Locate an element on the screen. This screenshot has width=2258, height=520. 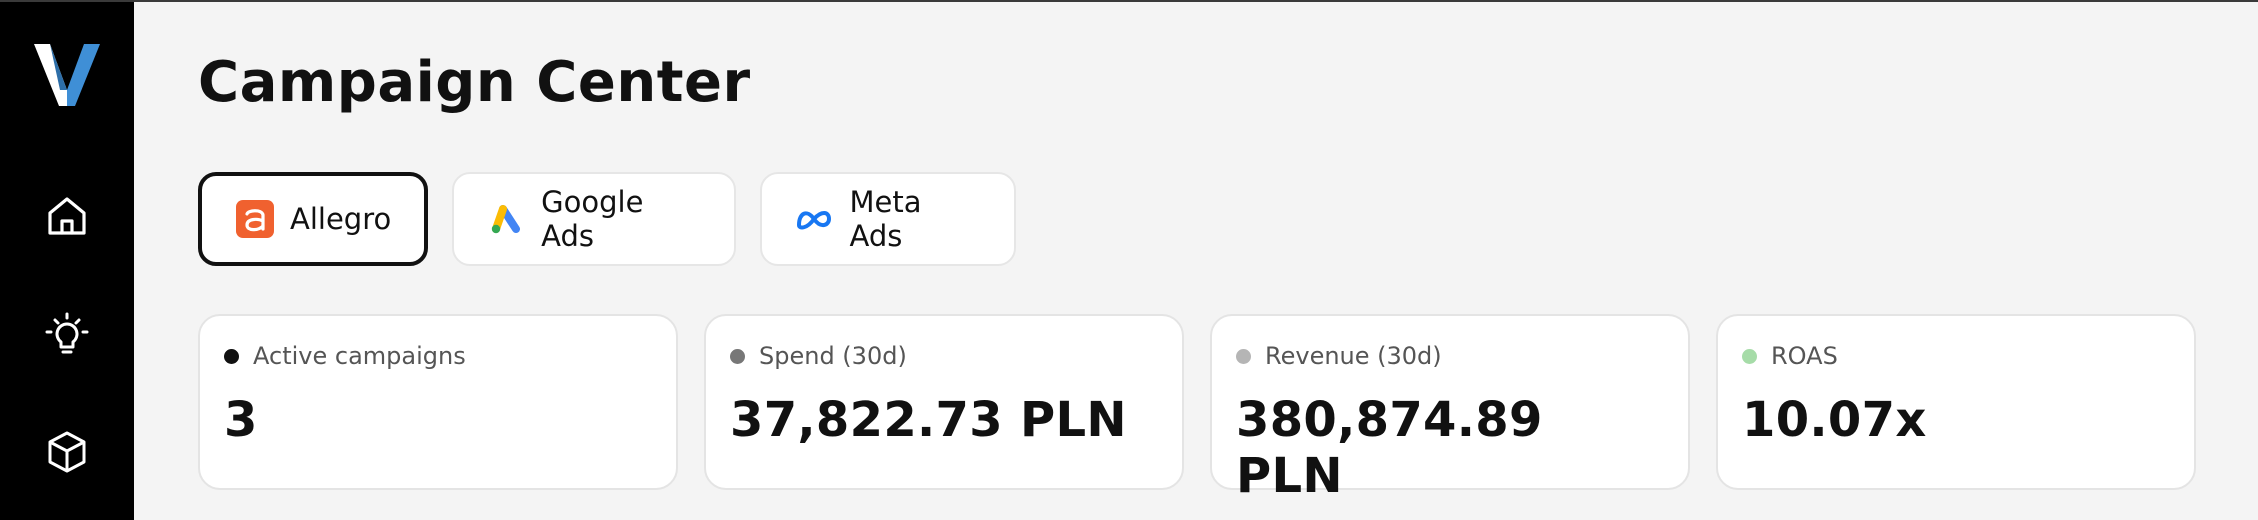
stat-value: 10.07x is located at coordinates (1834, 420).